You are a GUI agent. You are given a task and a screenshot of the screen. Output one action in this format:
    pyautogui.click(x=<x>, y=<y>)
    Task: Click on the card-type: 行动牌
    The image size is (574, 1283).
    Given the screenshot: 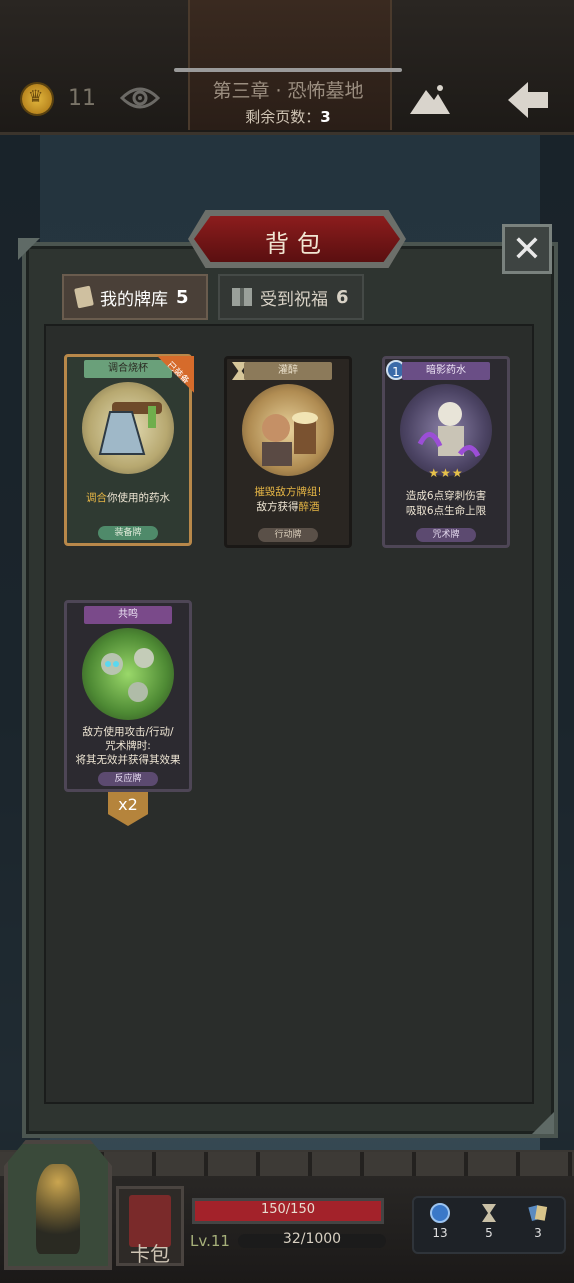 What is the action you would take?
    pyautogui.click(x=288, y=535)
    